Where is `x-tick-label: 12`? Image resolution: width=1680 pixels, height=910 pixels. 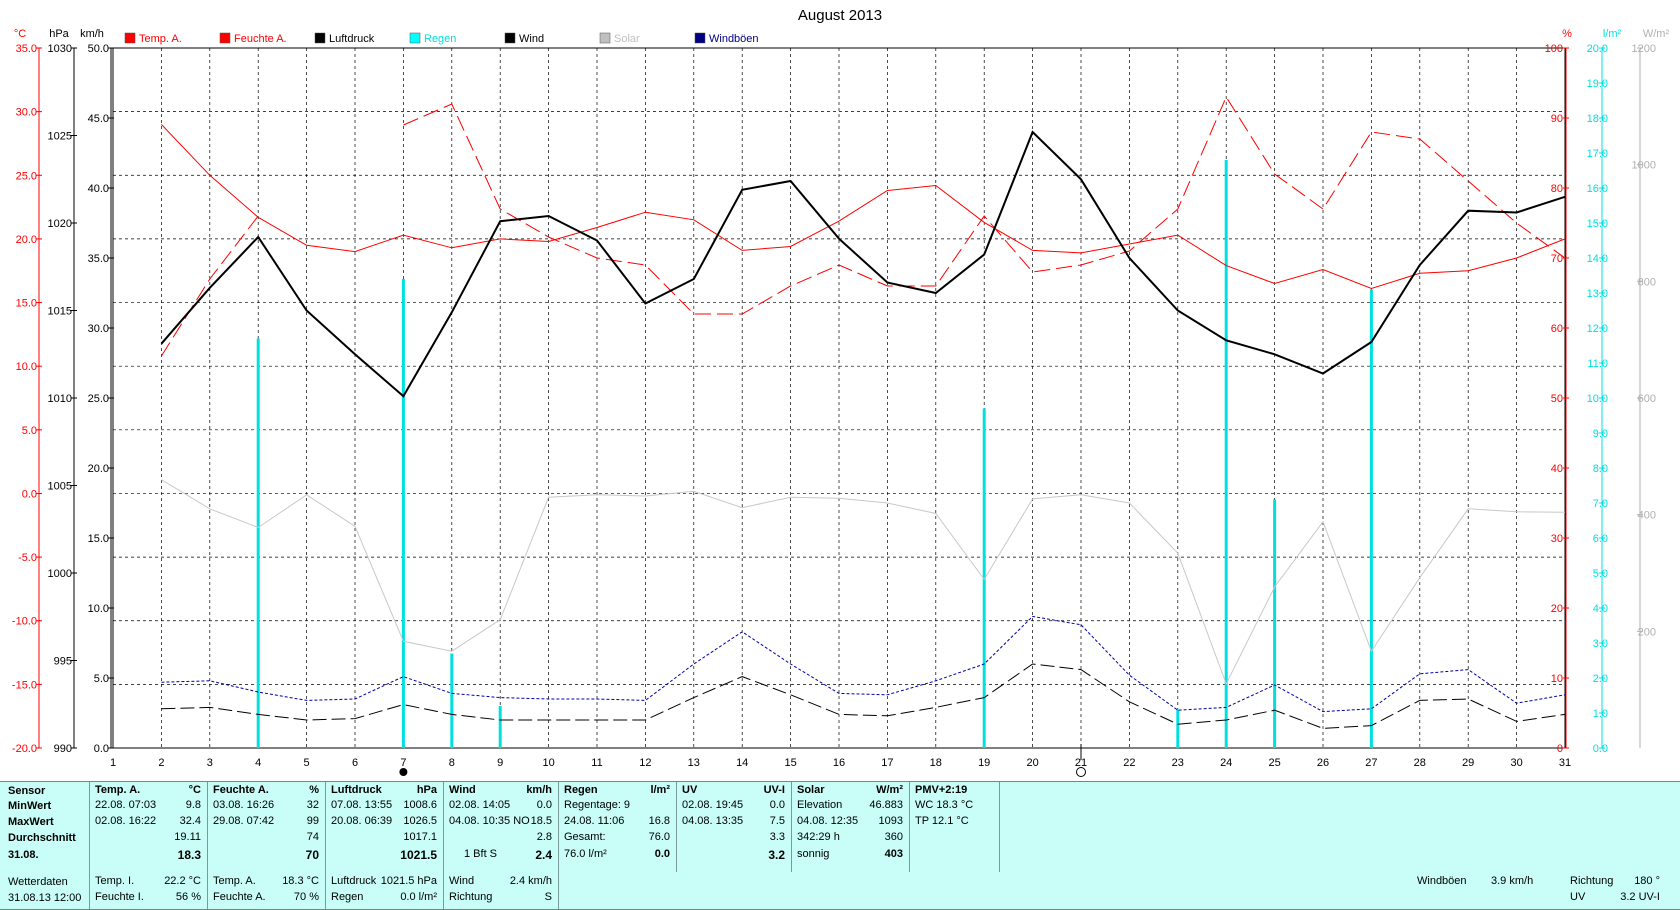
x-tick-label: 12 is located at coordinates (645, 763).